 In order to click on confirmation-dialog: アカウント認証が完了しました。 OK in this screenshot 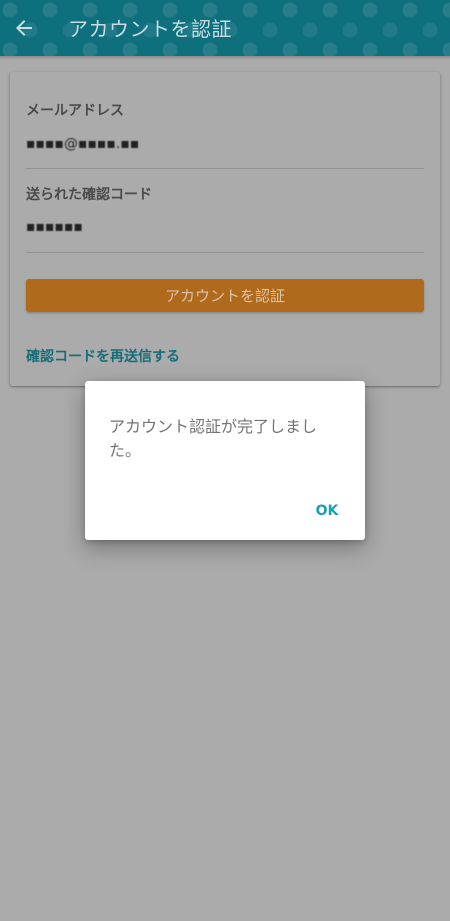, I will do `click(225, 460)`.